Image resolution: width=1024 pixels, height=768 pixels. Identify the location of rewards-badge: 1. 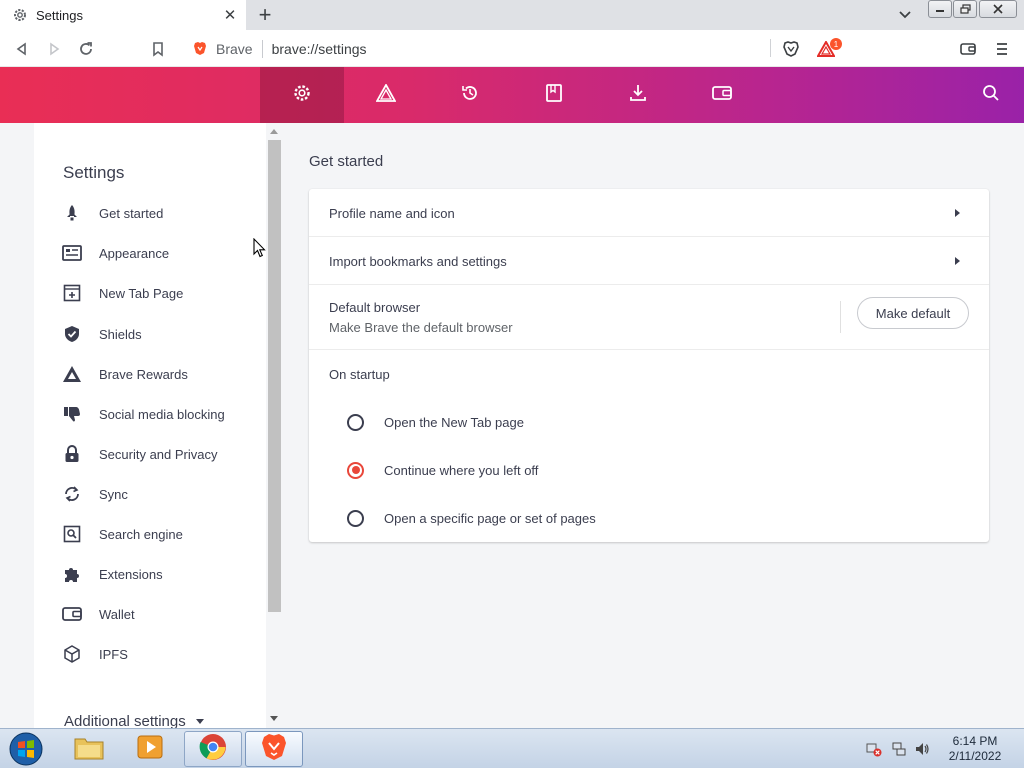
(836, 44).